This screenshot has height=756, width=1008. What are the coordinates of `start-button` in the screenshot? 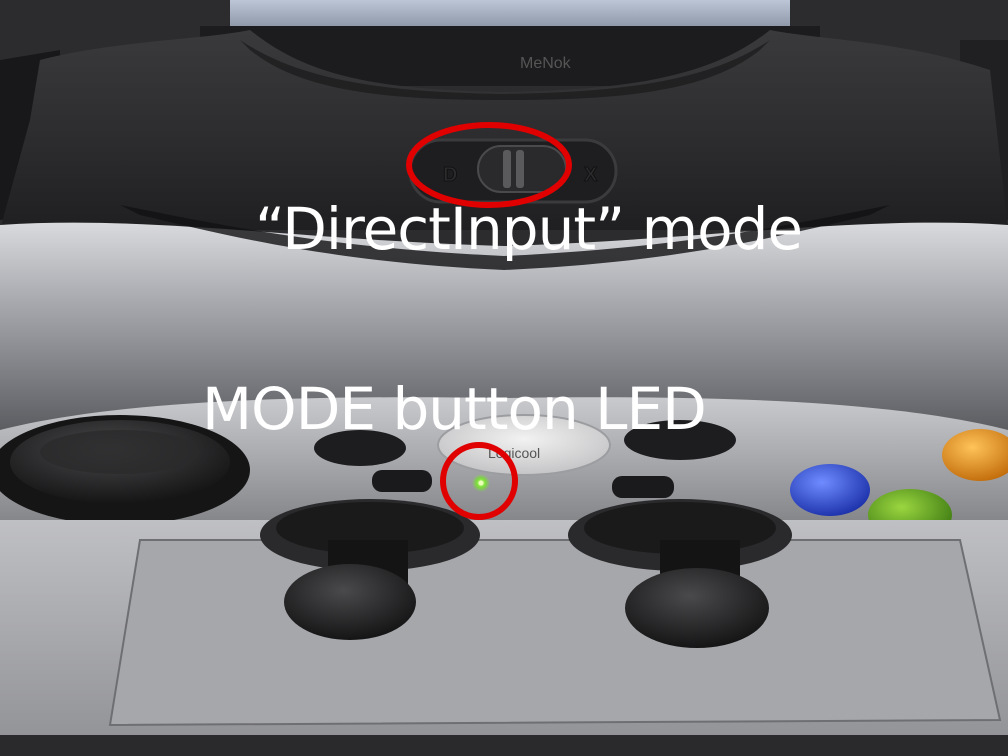 It's located at (643, 487).